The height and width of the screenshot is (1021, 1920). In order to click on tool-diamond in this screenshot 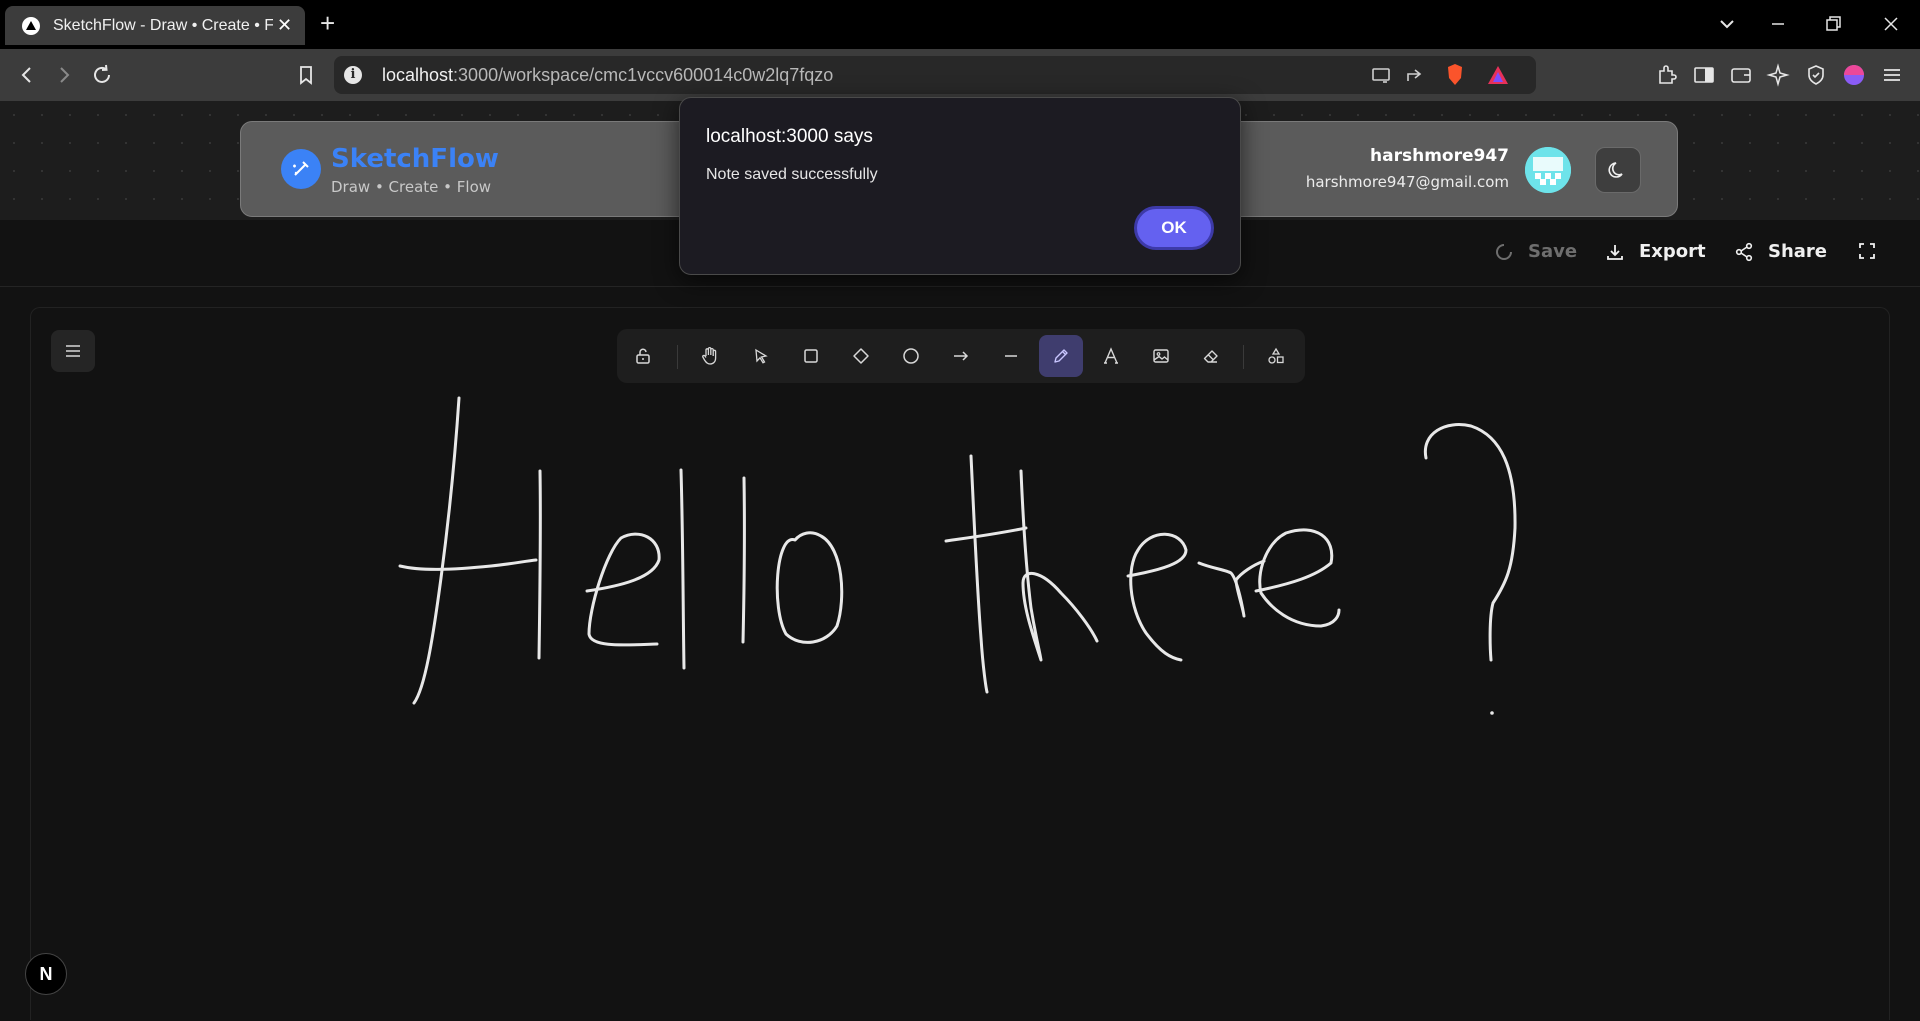, I will do `click(861, 356)`.